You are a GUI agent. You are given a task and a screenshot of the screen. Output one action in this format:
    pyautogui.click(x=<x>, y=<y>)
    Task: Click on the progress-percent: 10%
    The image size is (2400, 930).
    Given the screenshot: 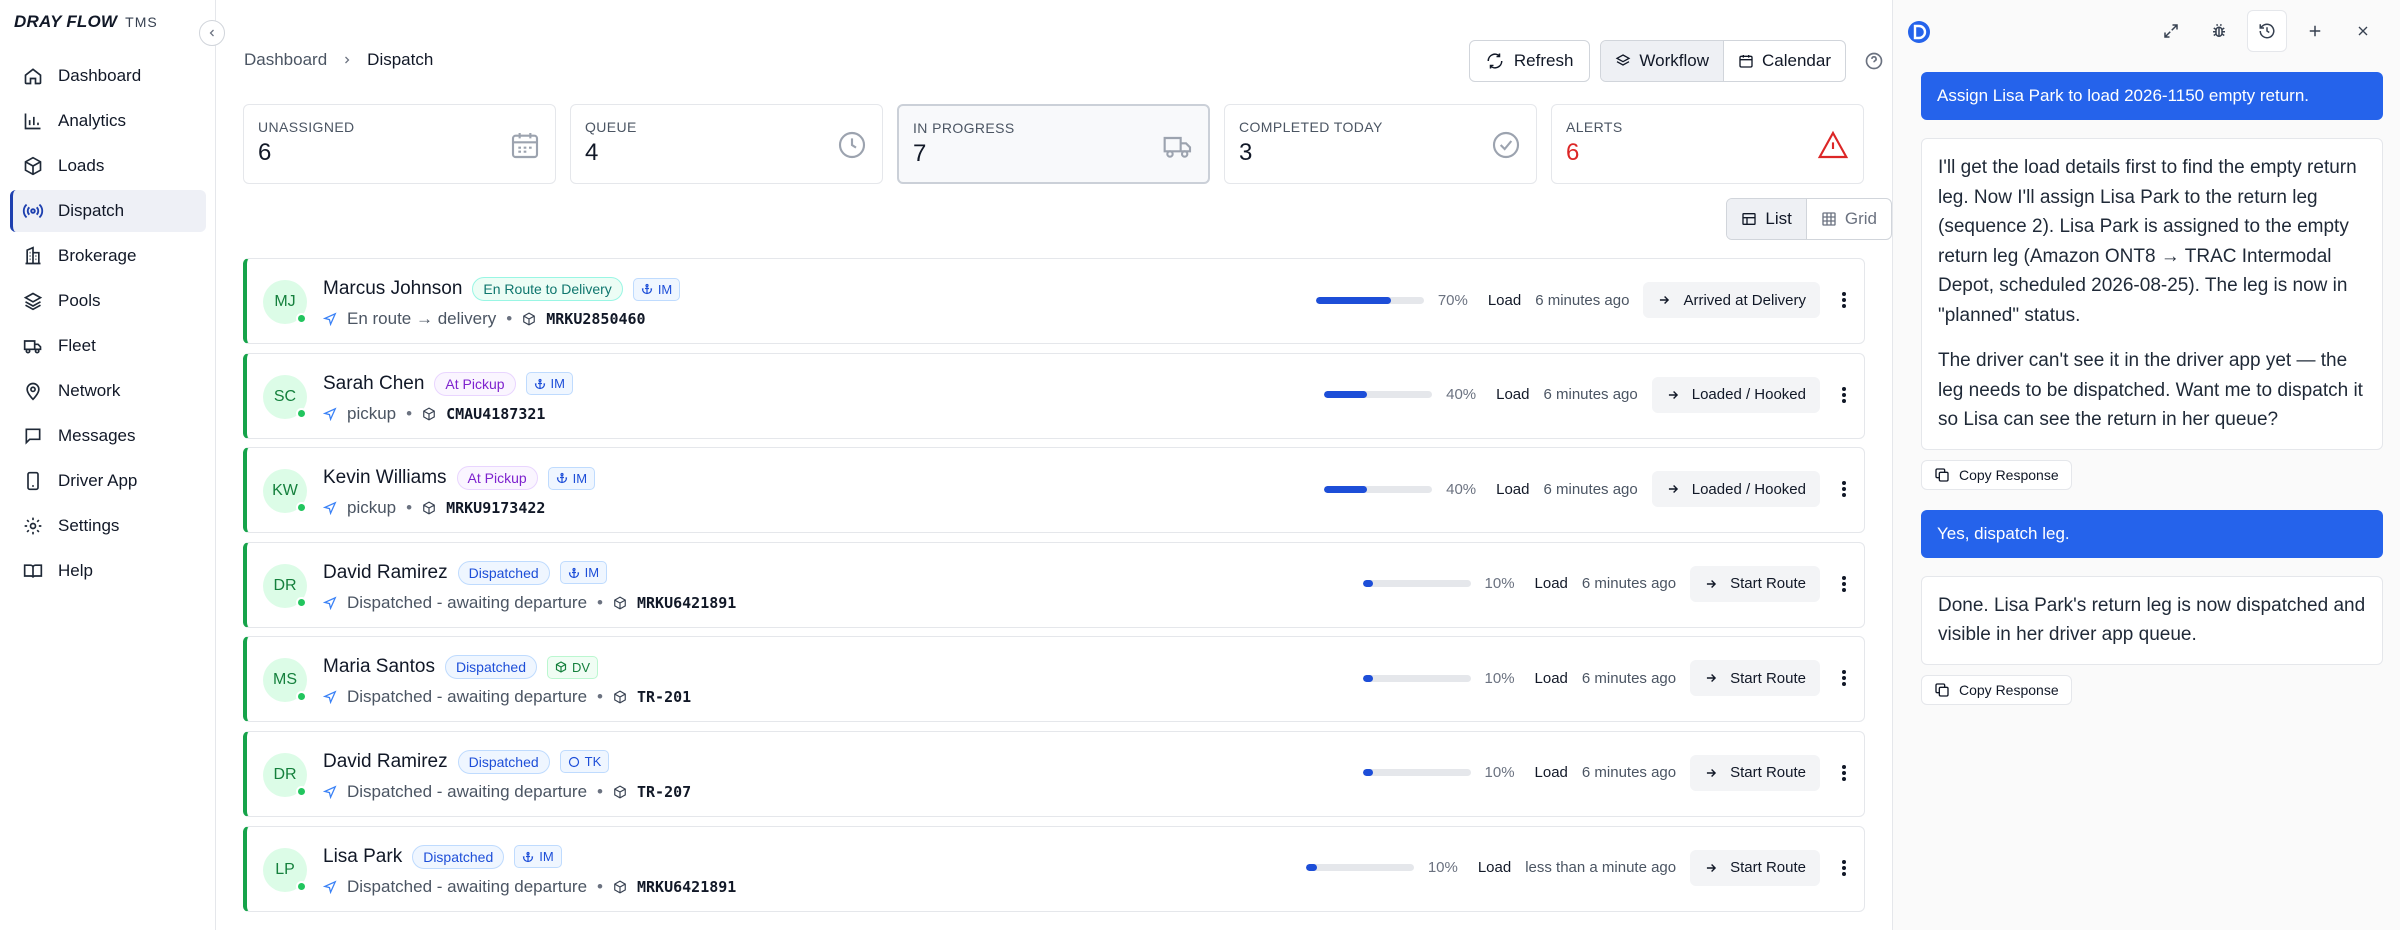 What is the action you would take?
    pyautogui.click(x=1499, y=773)
    